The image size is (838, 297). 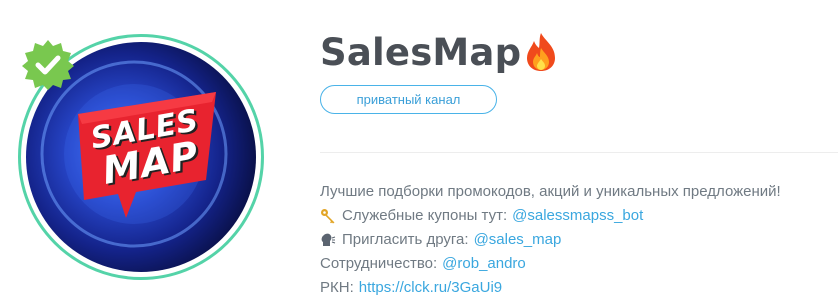 I want to click on invite-link: @sales_map, so click(x=518, y=240).